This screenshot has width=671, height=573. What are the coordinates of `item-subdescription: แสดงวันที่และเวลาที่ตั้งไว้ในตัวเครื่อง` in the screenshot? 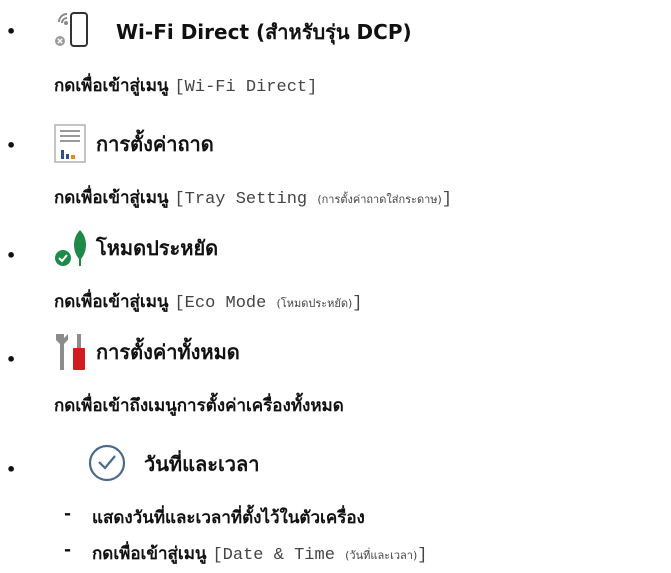 It's located at (228, 518).